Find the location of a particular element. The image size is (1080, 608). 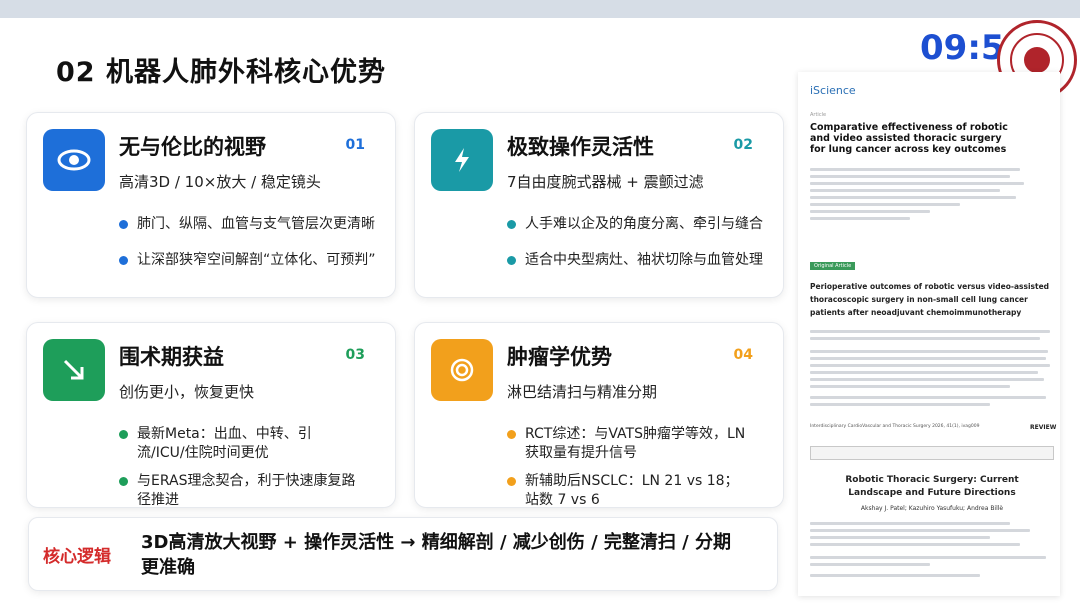

card-title: 极致操作灵活性 is located at coordinates (580, 147).